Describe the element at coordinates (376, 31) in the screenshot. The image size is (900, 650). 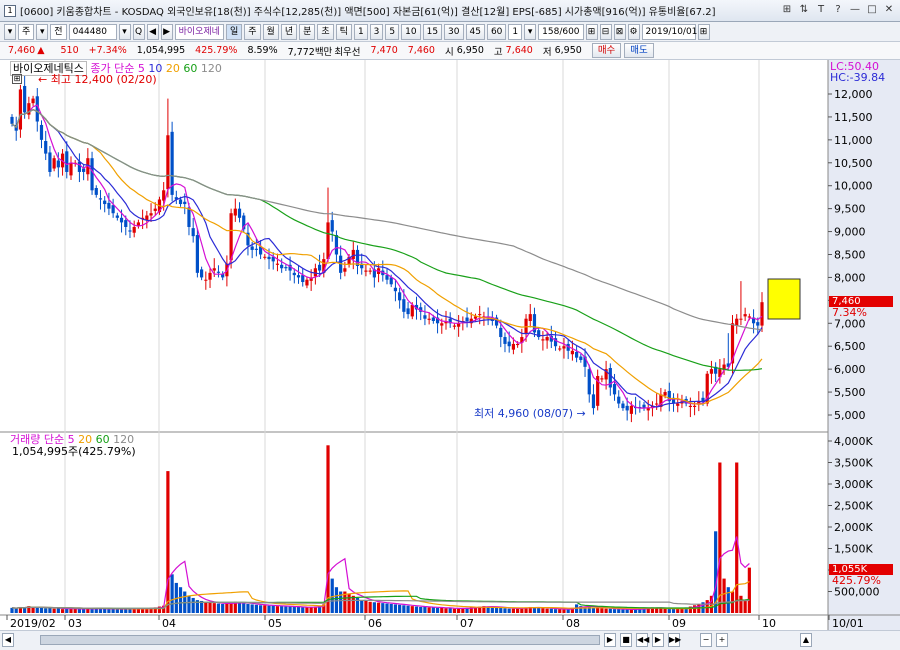
I see `interval-3: 3` at that location.